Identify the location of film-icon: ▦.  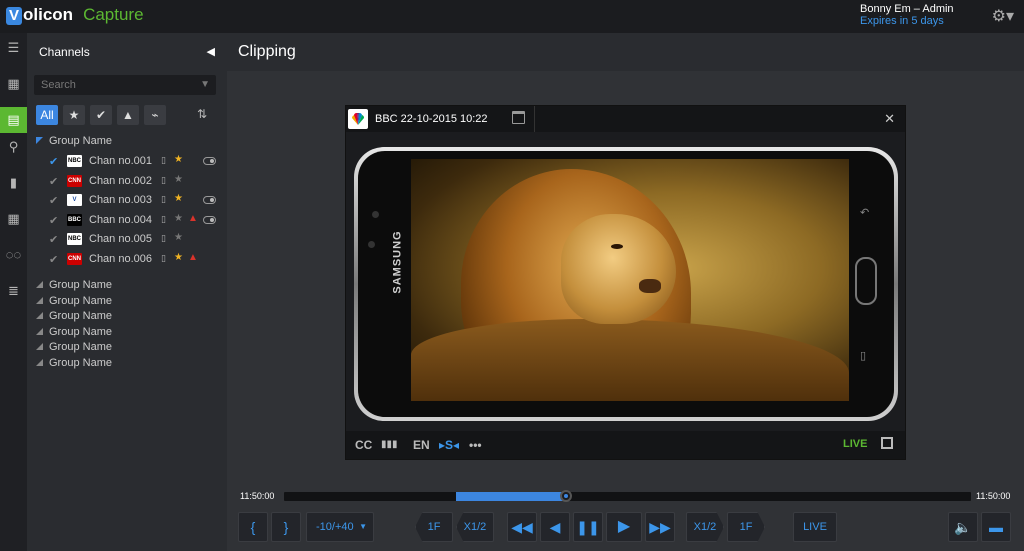
(13, 84).